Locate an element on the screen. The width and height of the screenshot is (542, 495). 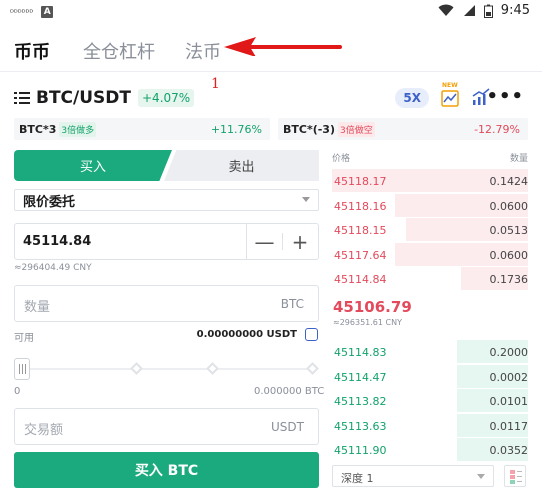
amount-slider is located at coordinates (166, 369).